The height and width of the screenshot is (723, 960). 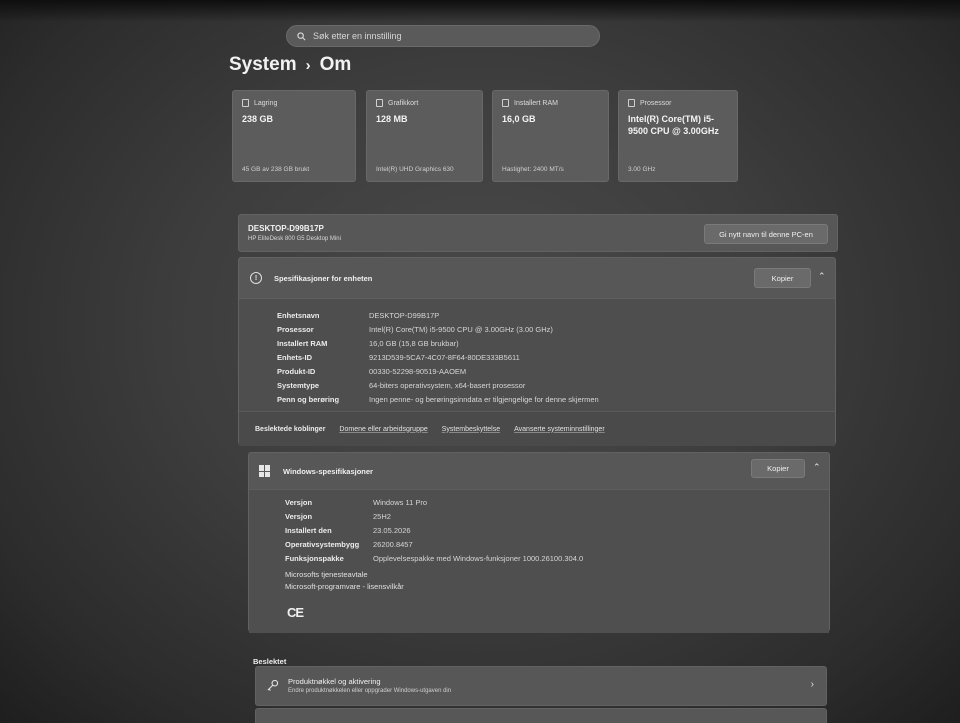 I want to click on spec-row: Enhetsnavn DESKTOP-D99B17P, so click(x=358, y=315).